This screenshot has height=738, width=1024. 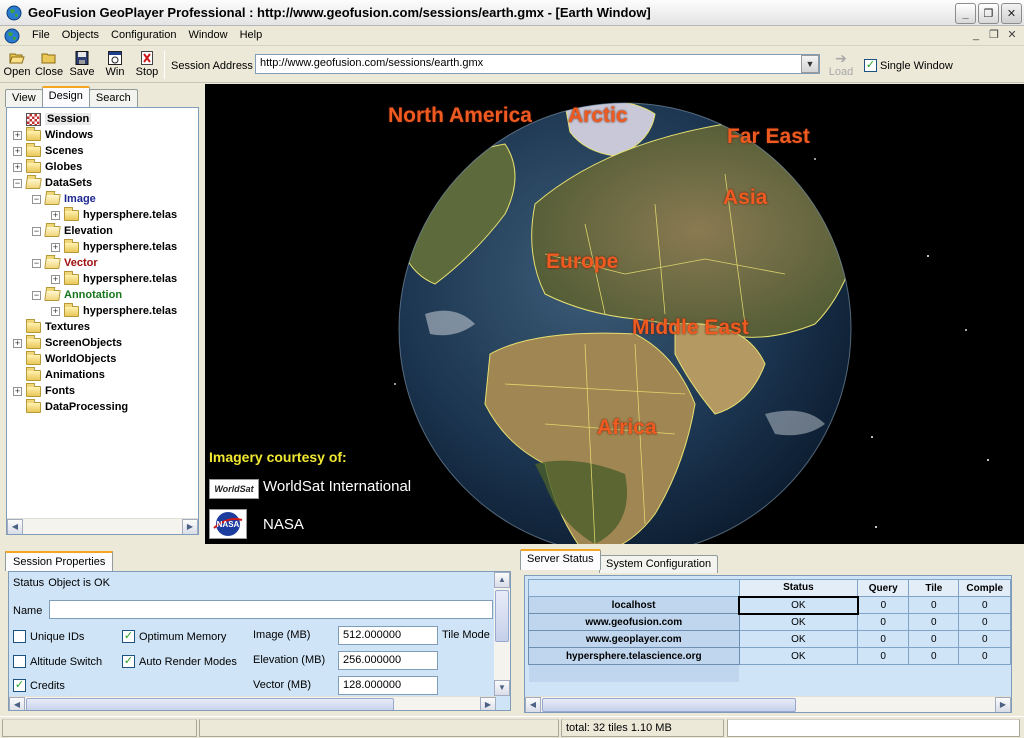 What do you see at coordinates (113, 98) in the screenshot?
I see `tab-search: Search` at bounding box center [113, 98].